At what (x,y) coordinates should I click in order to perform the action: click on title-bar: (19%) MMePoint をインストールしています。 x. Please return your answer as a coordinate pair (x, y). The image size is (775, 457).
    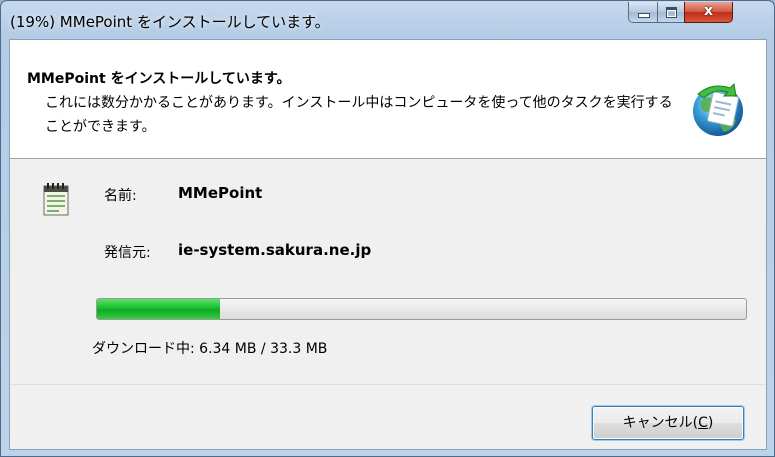
    Looking at the image, I should click on (387, 20).